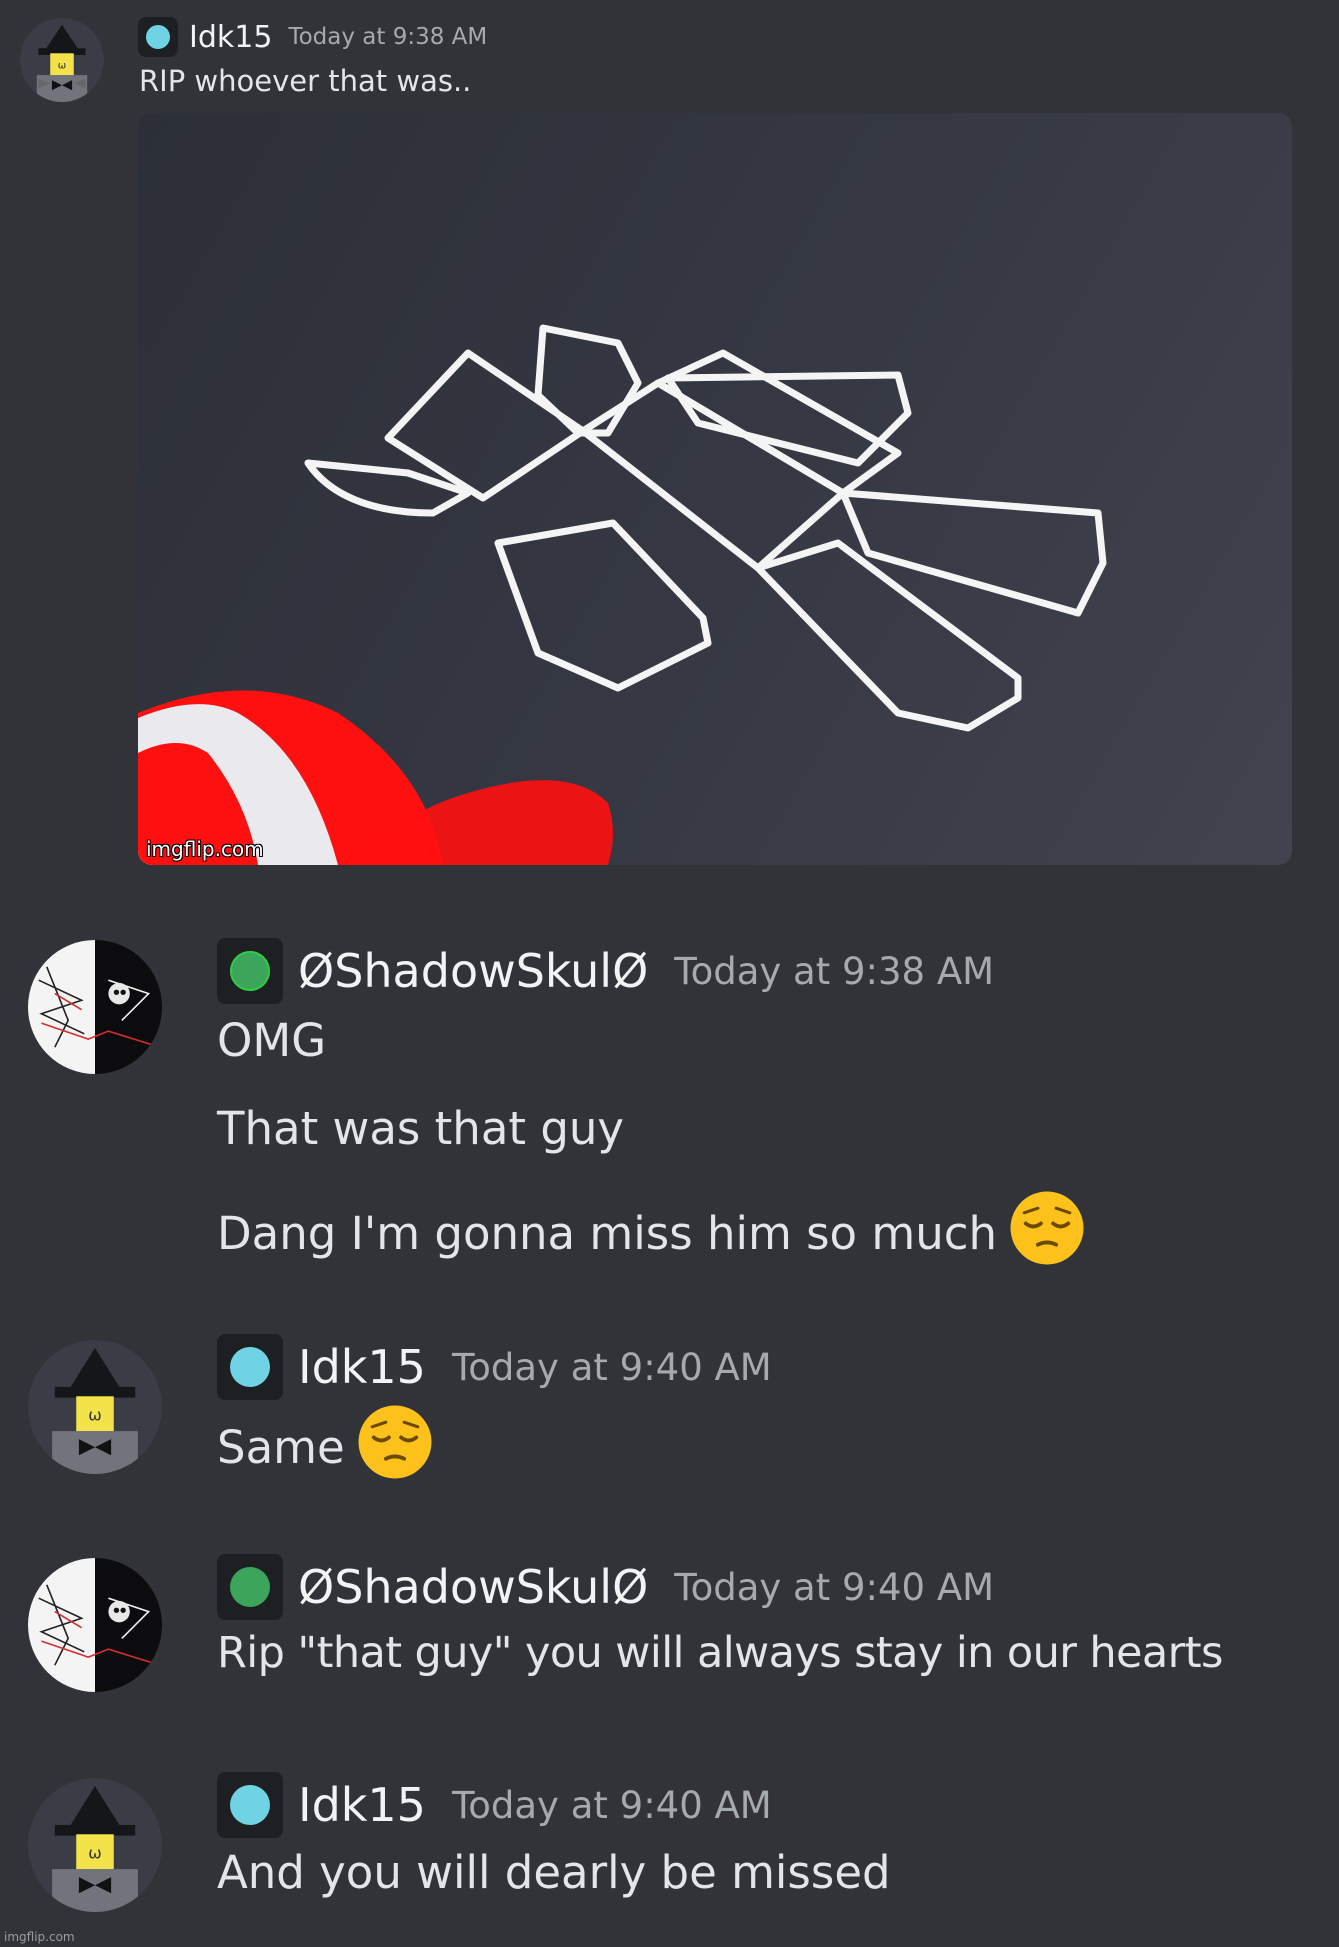 The width and height of the screenshot is (1339, 1947). What do you see at coordinates (281, 1447) in the screenshot?
I see `message-text: Same` at bounding box center [281, 1447].